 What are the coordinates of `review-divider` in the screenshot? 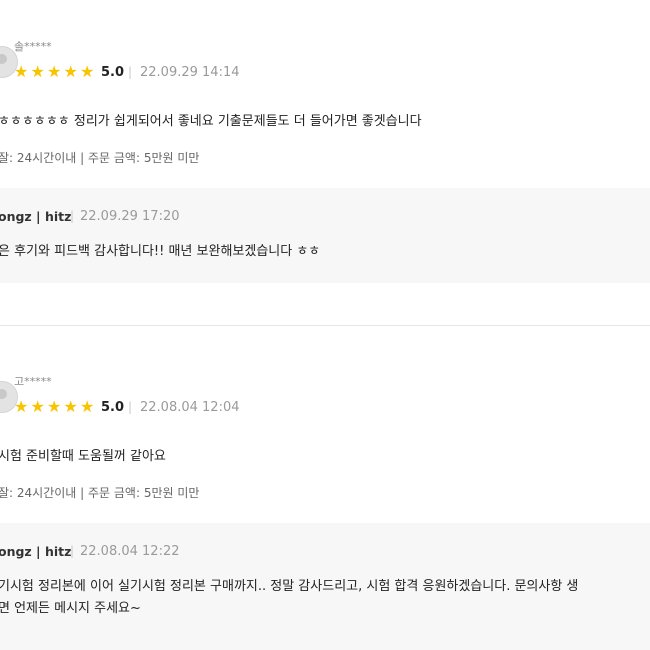 It's located at (325, 325).